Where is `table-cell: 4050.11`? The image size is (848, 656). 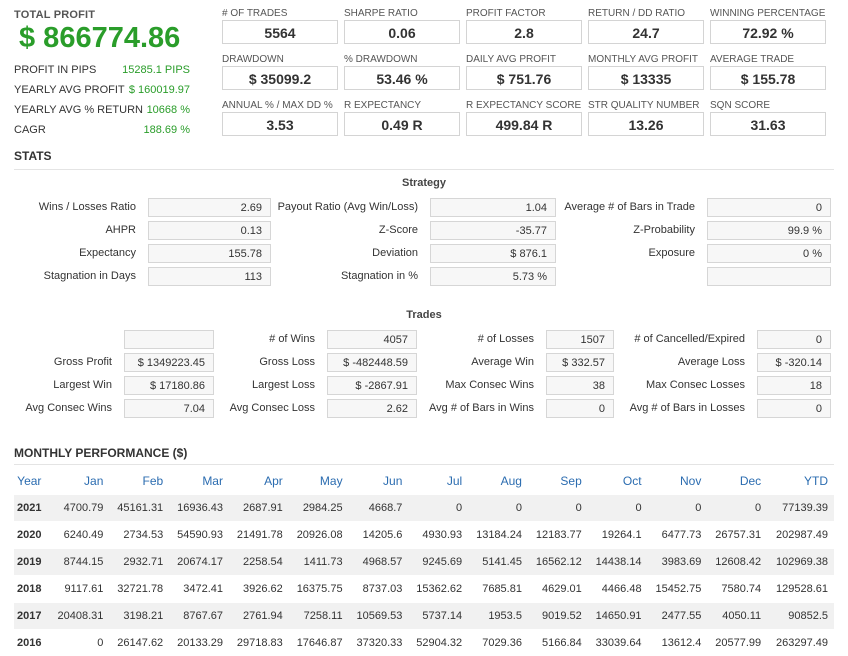 table-cell: 4050.11 is located at coordinates (737, 616).